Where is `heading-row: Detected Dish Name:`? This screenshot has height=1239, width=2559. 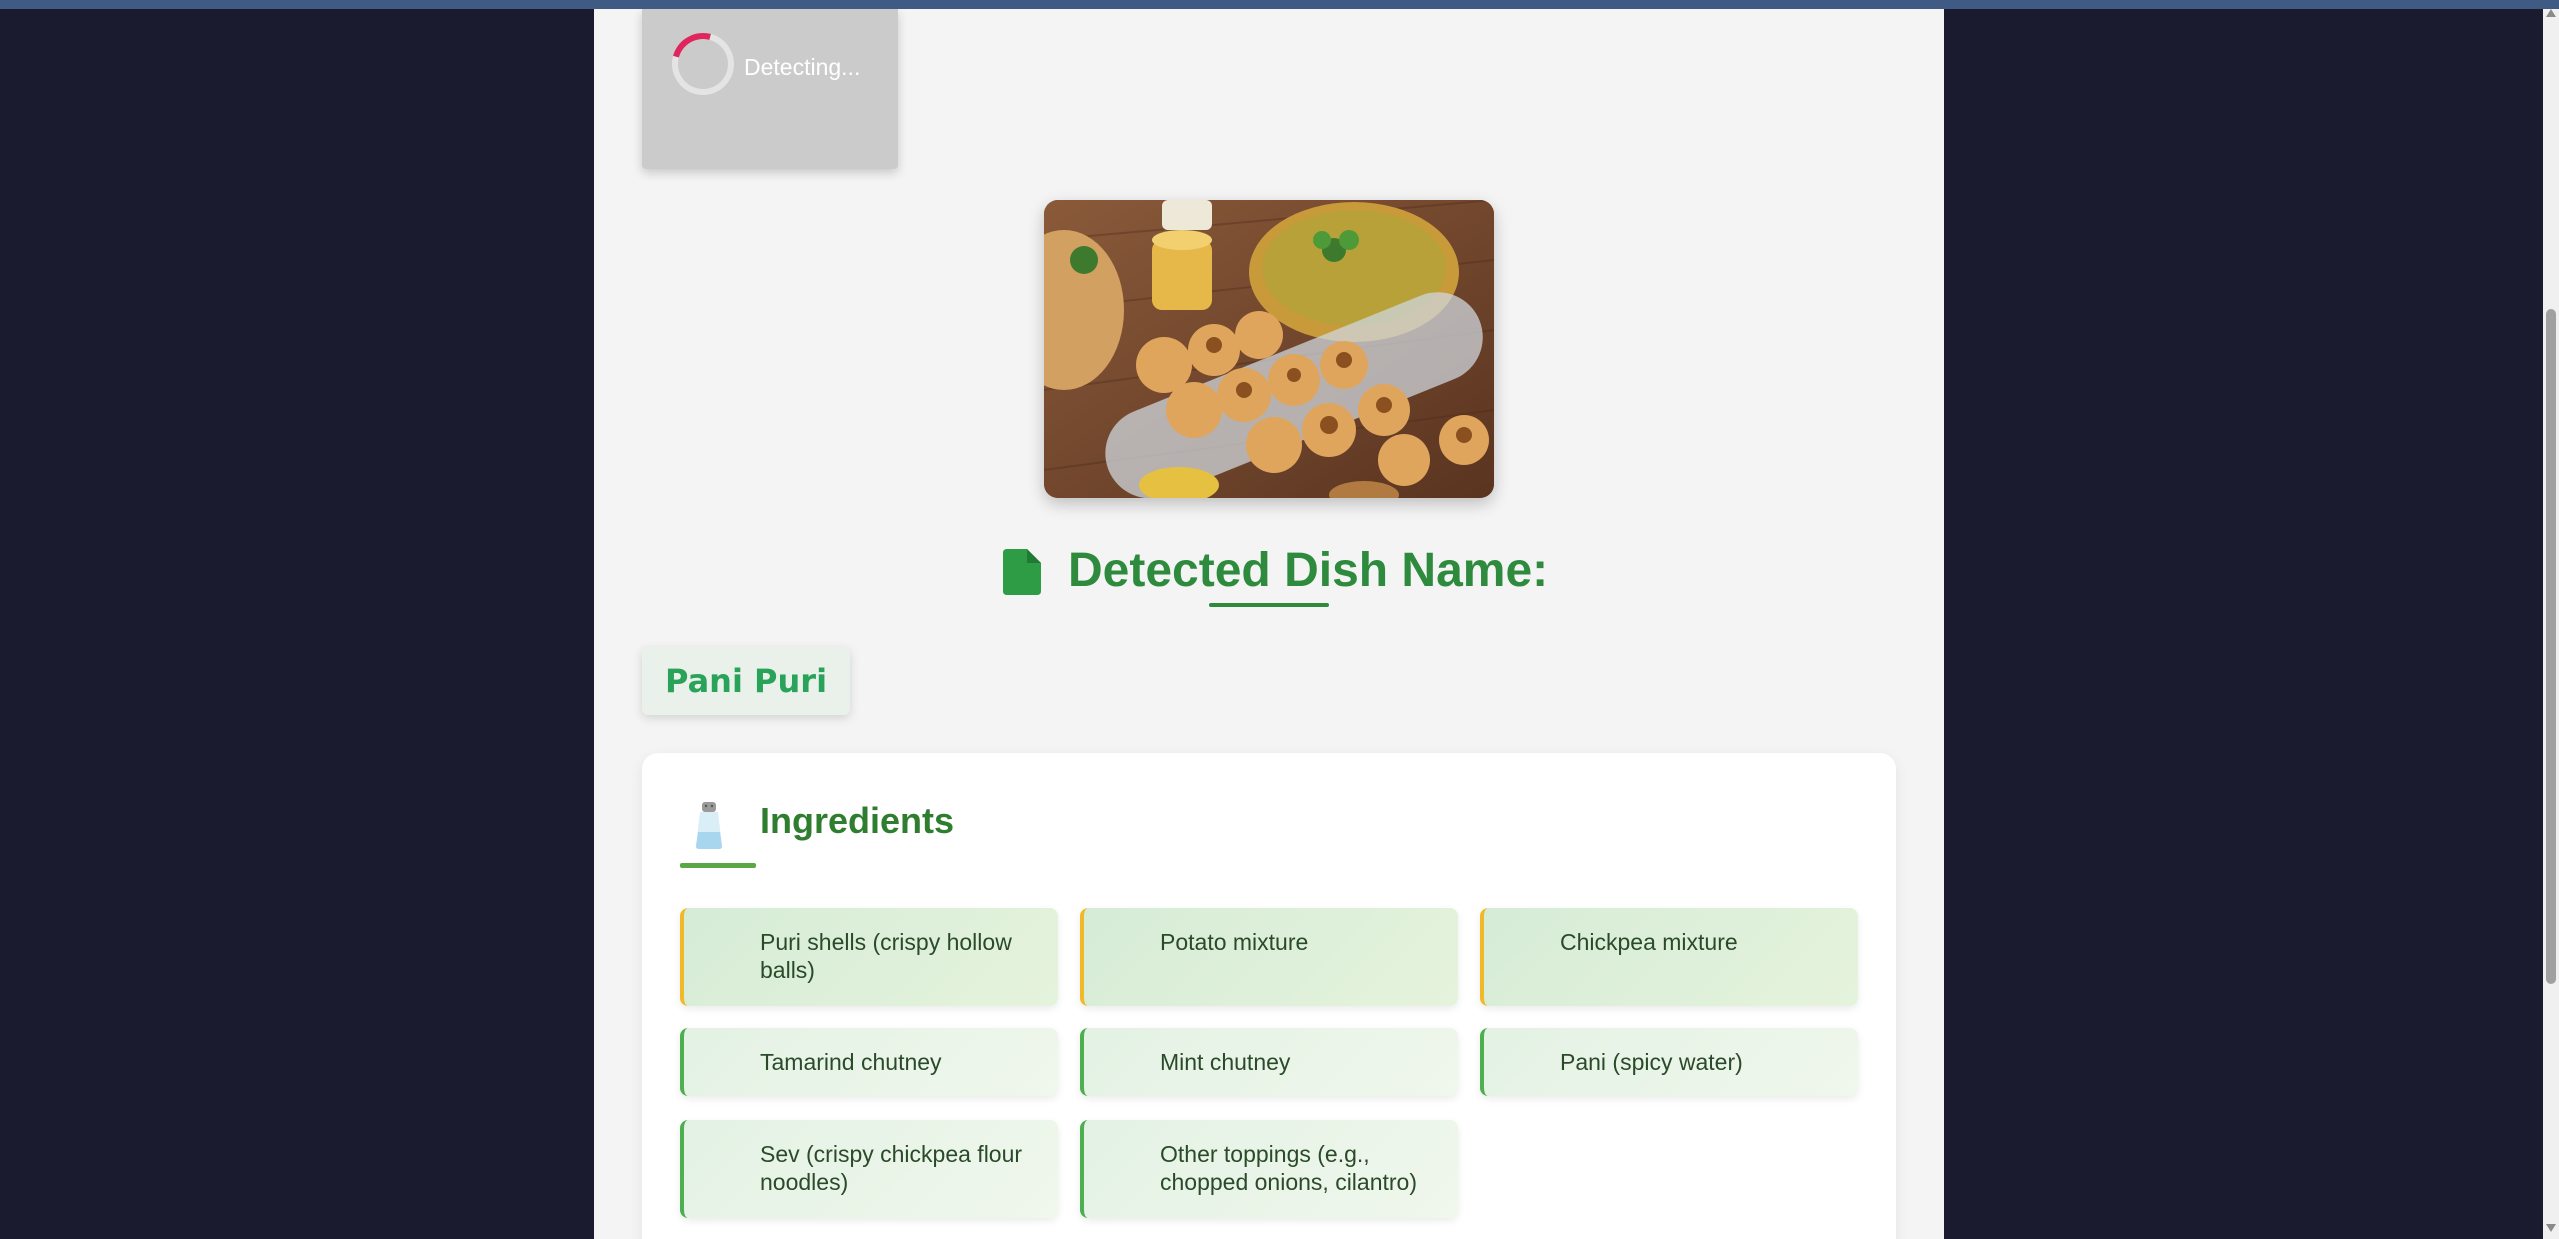 heading-row: Detected Dish Name: is located at coordinates (1269, 573).